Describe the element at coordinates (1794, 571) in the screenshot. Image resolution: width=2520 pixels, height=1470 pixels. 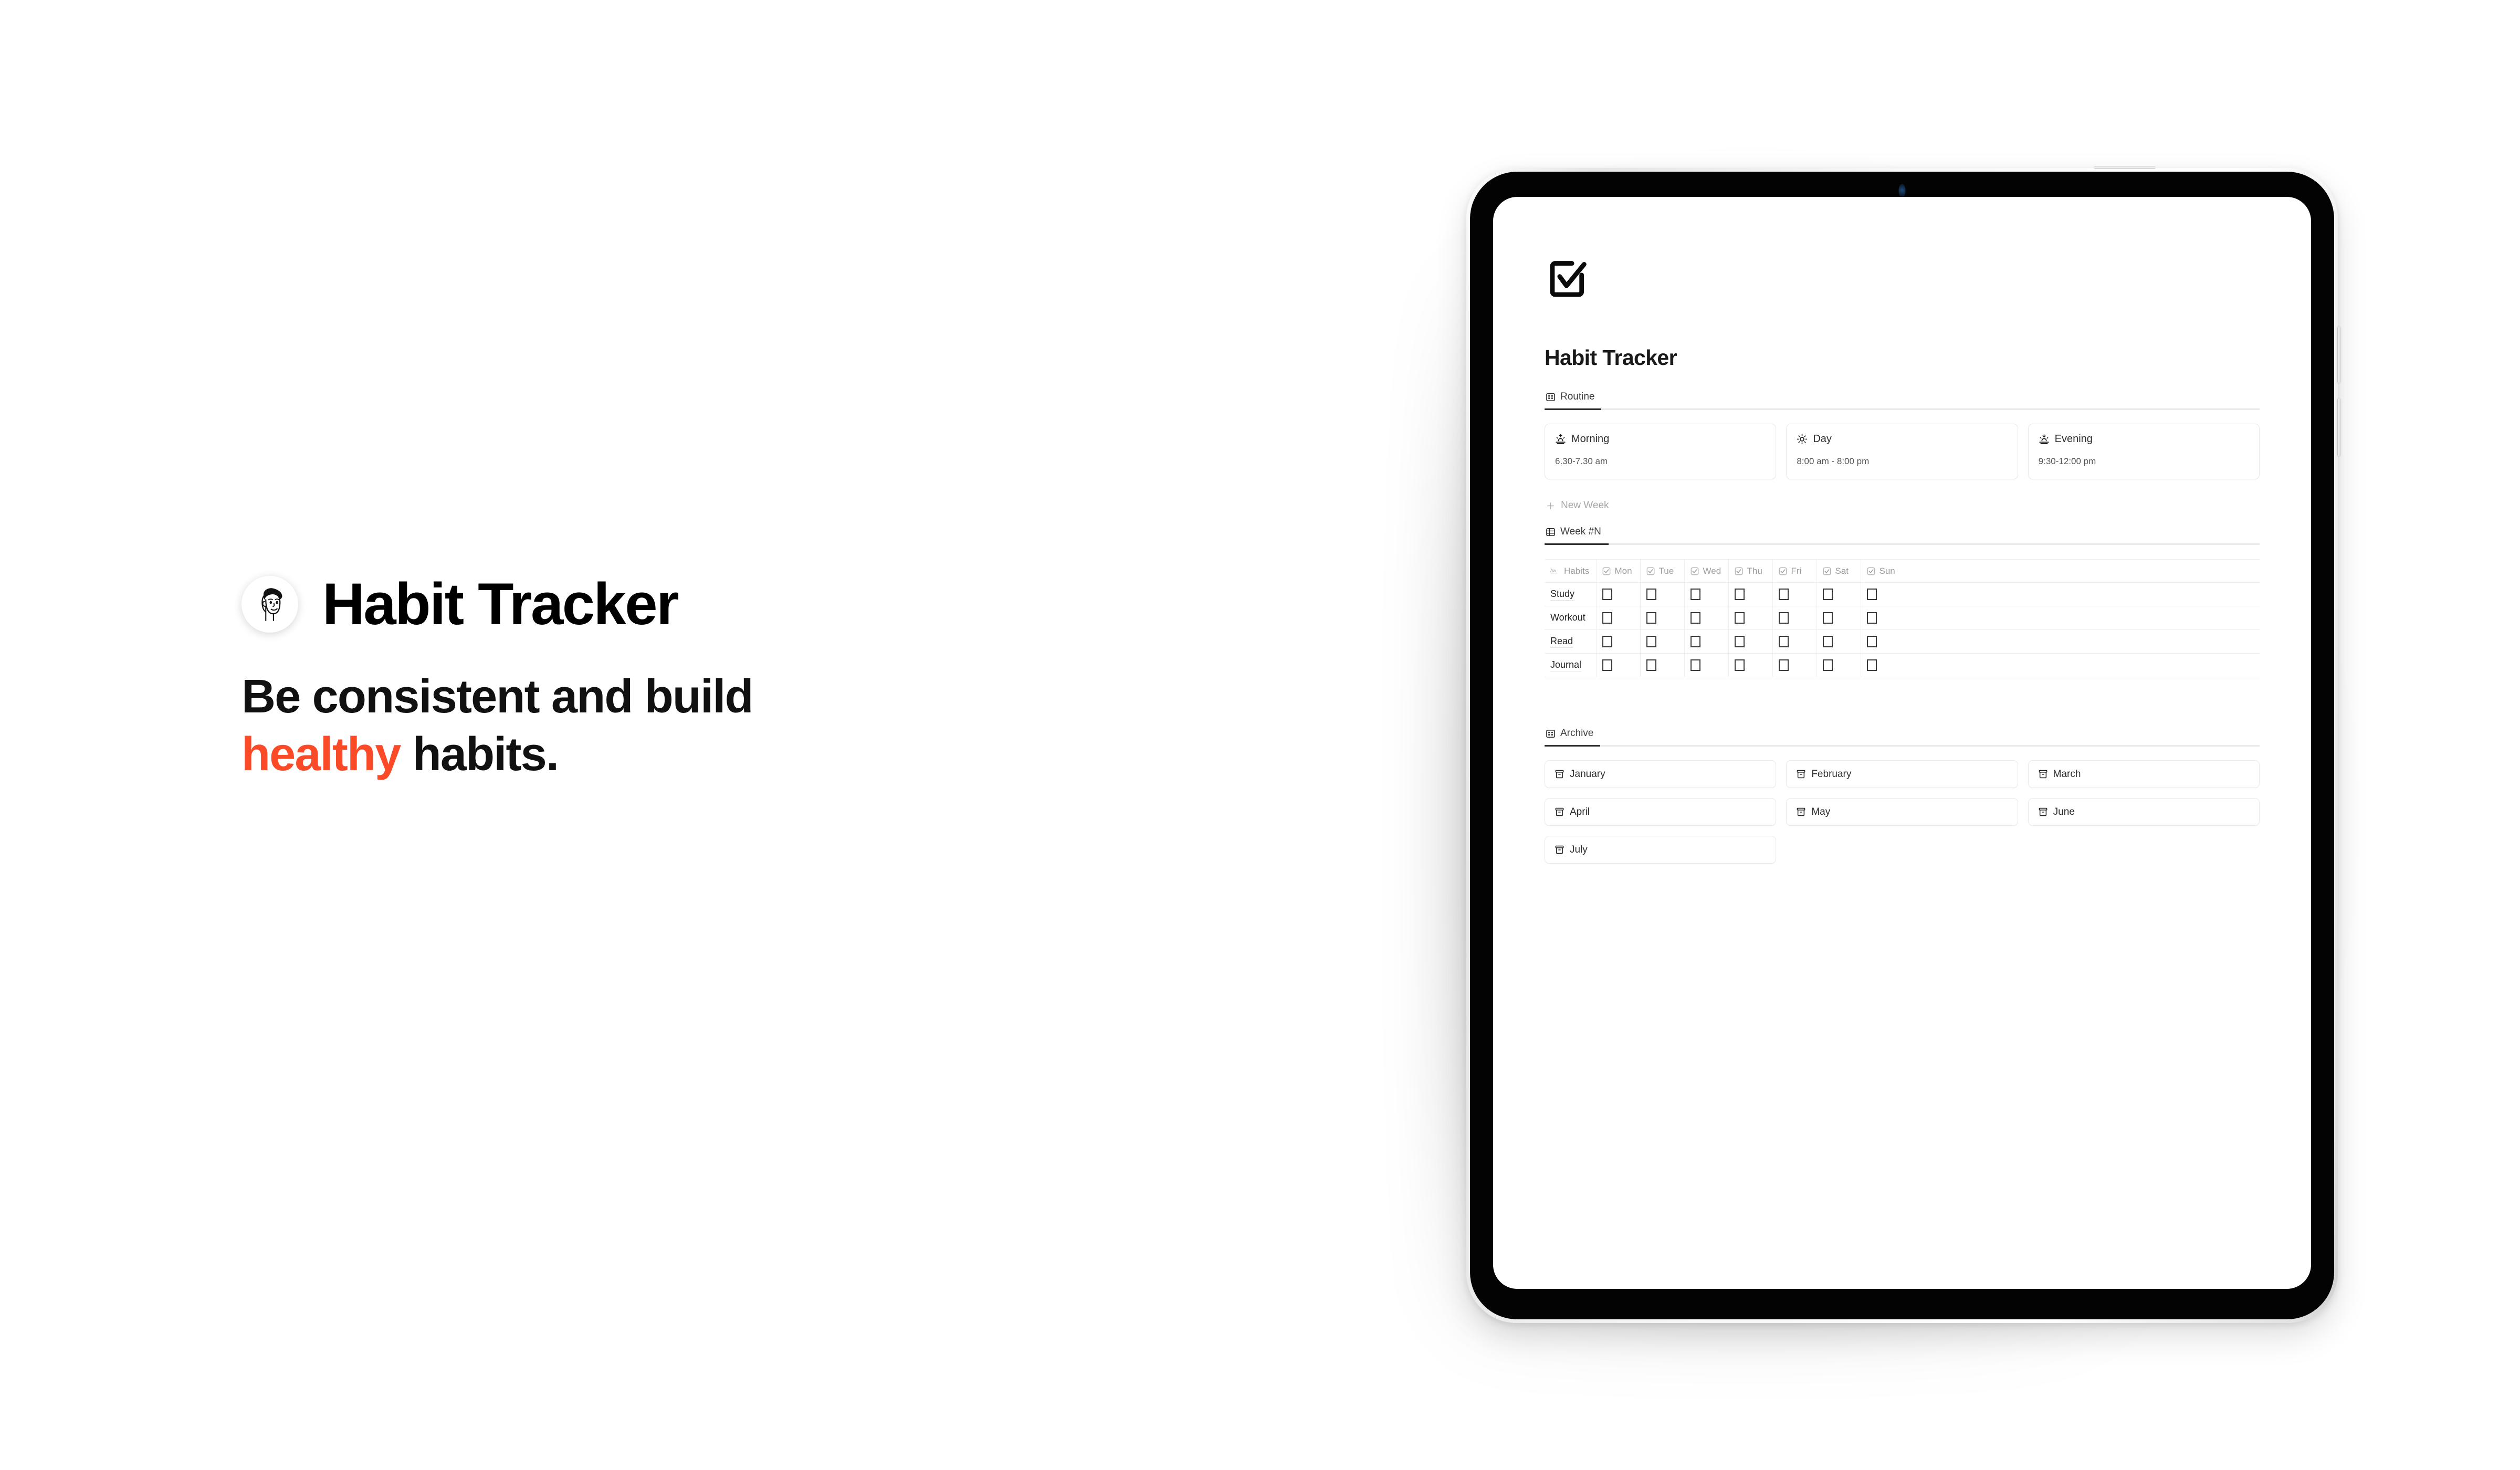
I see `column-header-fri: Fri` at that location.